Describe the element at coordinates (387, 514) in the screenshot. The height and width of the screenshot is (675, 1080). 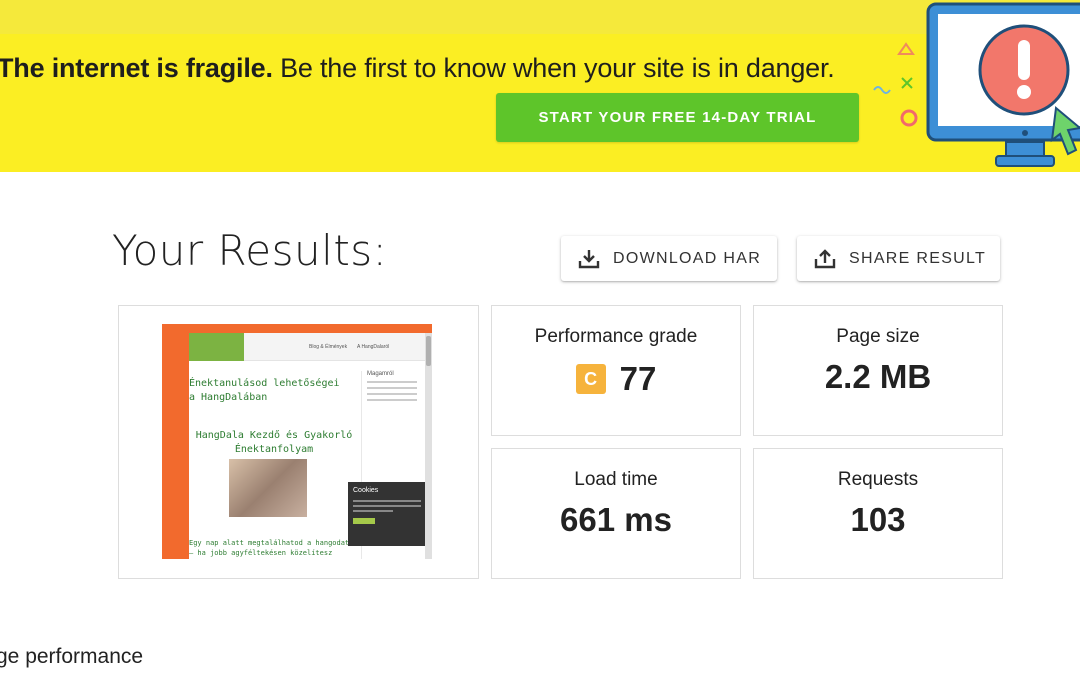
I see `thumbnail-cookie-popup: Cookies` at that location.